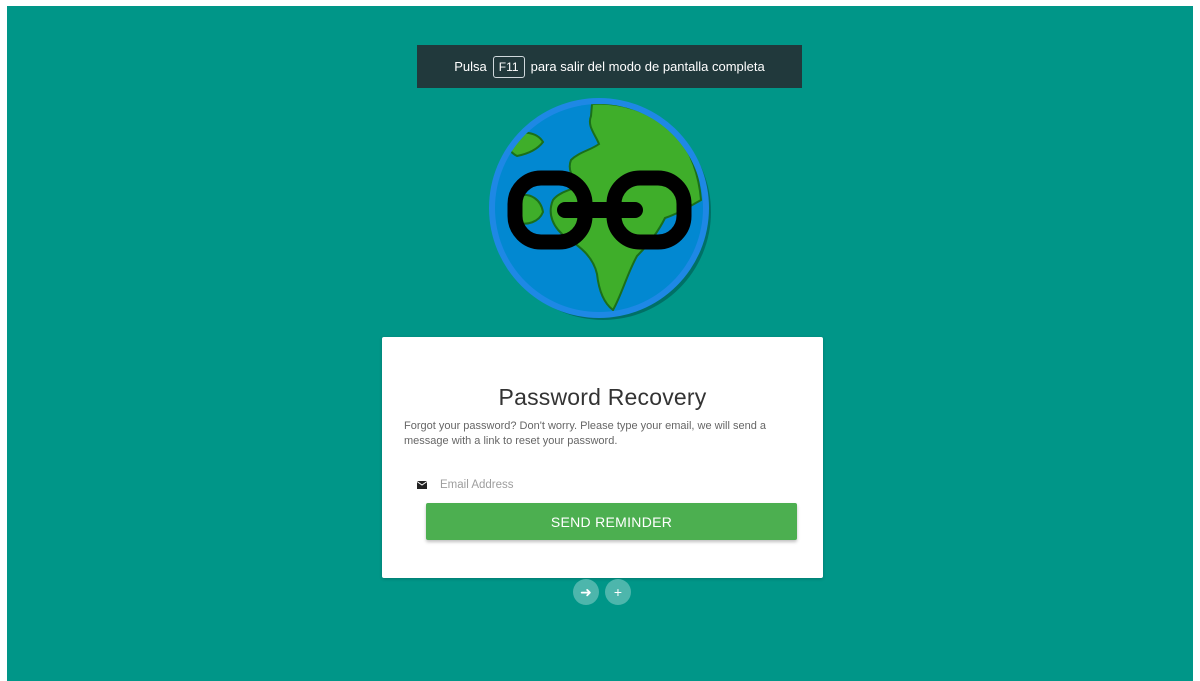 The width and height of the screenshot is (1200, 681). What do you see at coordinates (600, 209) in the screenshot?
I see `globe-chain-icon` at bounding box center [600, 209].